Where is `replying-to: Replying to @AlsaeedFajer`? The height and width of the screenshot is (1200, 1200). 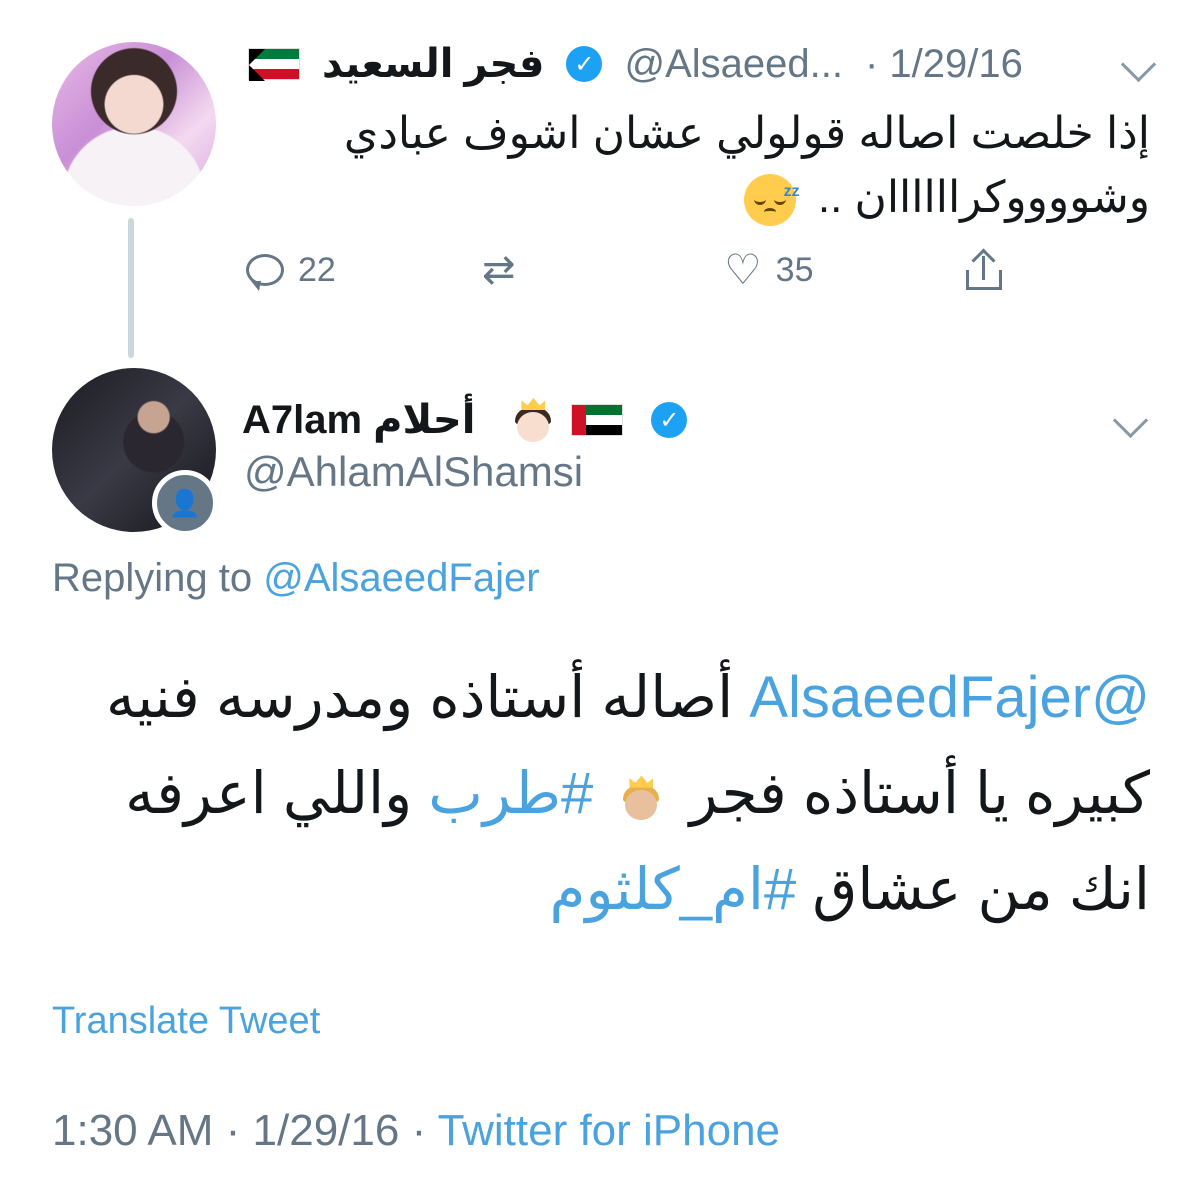 replying-to: Replying to @AlsaeedFajer is located at coordinates (296, 578).